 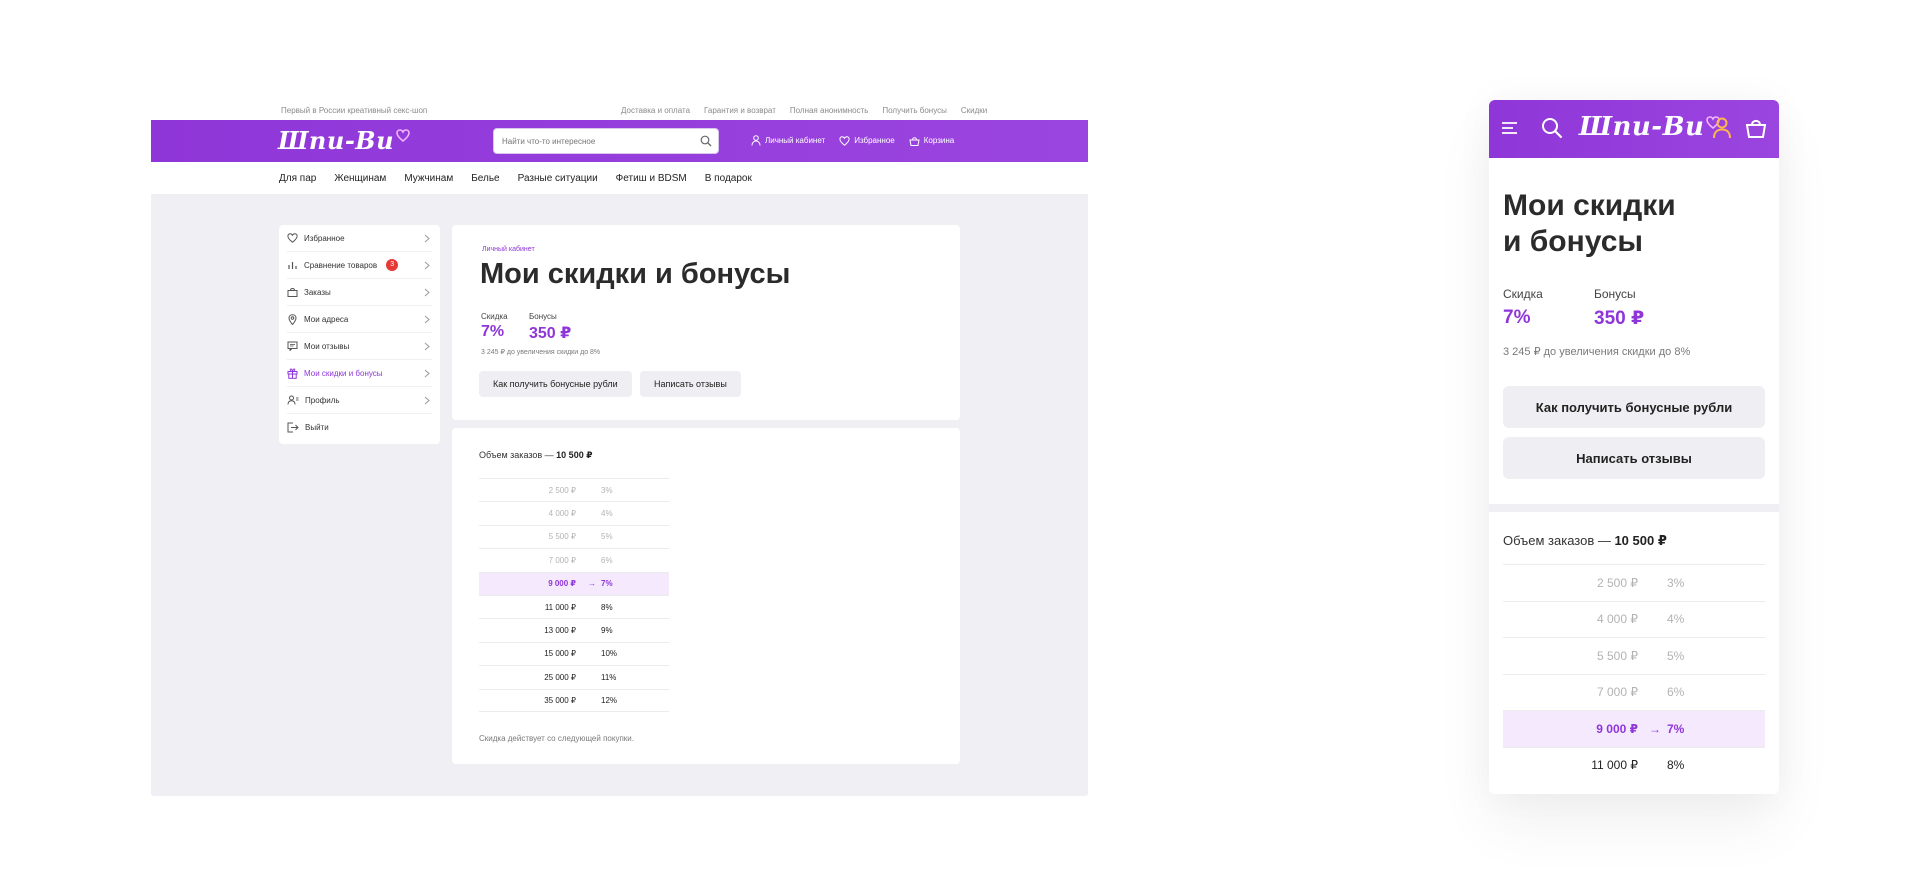 I want to click on tier-row: 25 000 ₽ 11%, so click(x=574, y=676).